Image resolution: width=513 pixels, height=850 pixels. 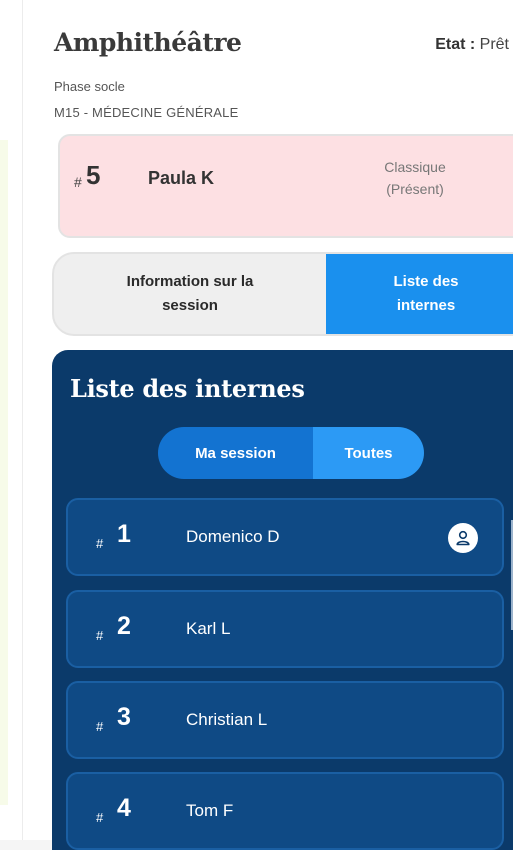 I want to click on tab-intern-list-label: Liste des internes, so click(x=426, y=293).